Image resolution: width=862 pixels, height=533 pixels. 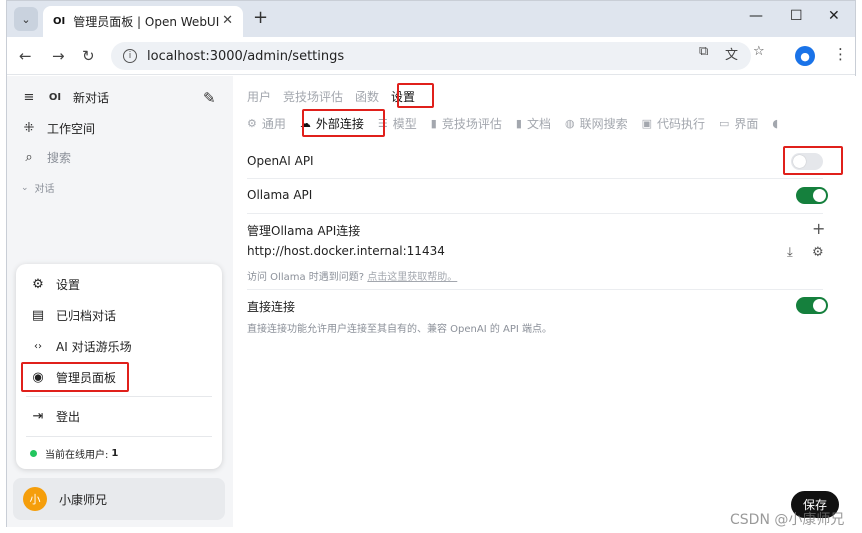 What do you see at coordinates (246, 56) in the screenshot?
I see `url-text: localhost:3000/admin/settings` at bounding box center [246, 56].